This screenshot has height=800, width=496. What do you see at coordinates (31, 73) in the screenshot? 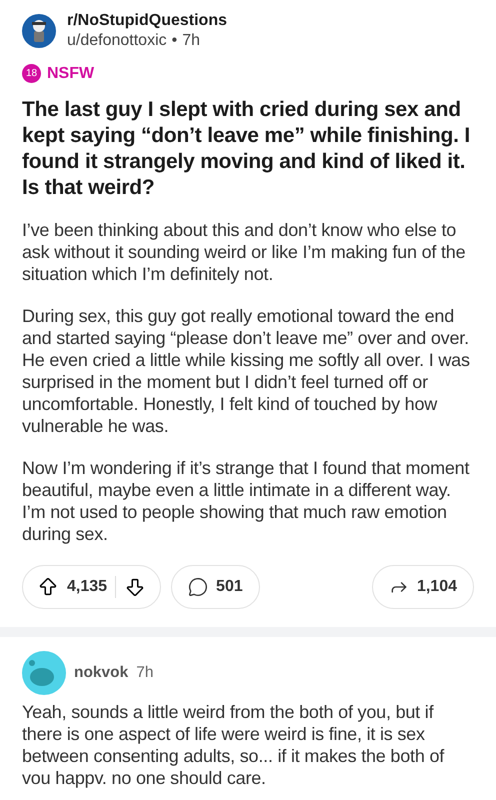
I see `age-badge: 18` at bounding box center [31, 73].